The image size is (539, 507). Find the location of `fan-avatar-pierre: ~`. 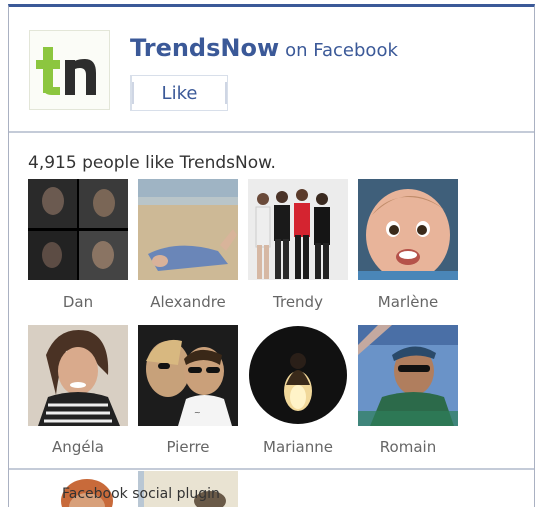

fan-avatar-pierre: ~ is located at coordinates (188, 375).